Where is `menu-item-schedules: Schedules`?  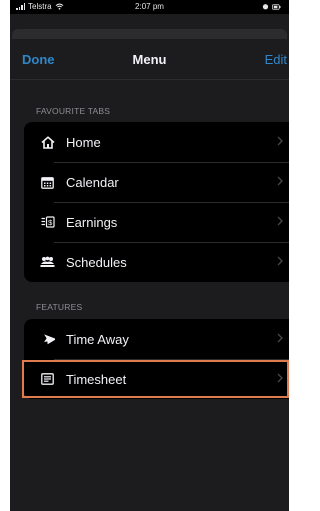
menu-item-schedules: Schedules is located at coordinates (156, 262).